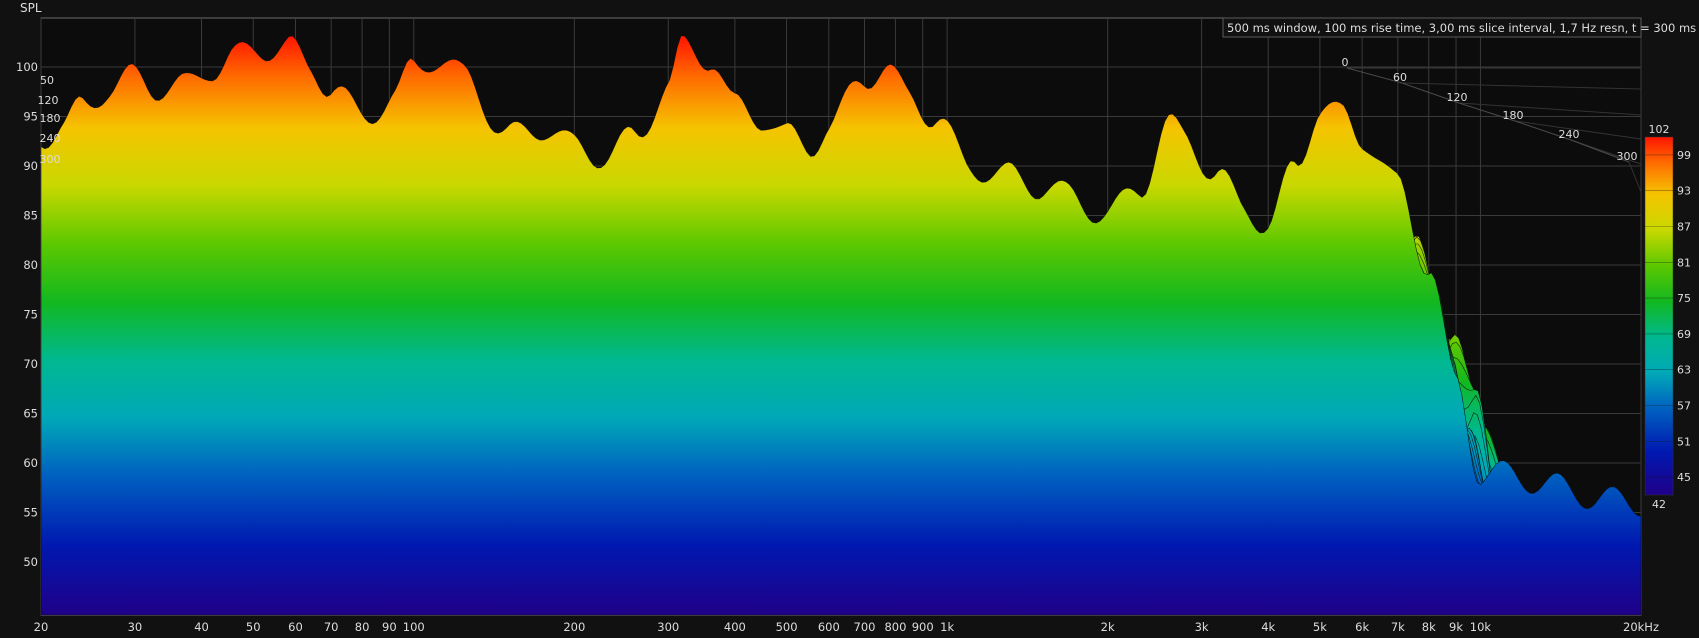 The image size is (1699, 638). I want to click on x-tick-label: 800, so click(895, 627).